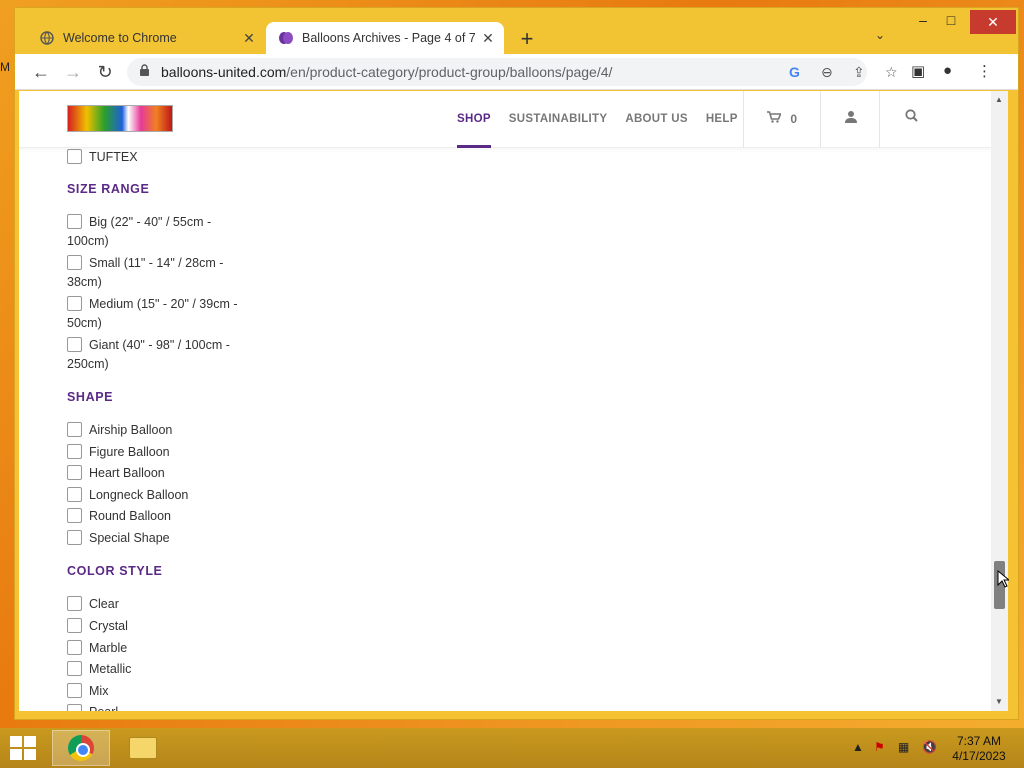  Describe the element at coordinates (120, 118) in the screenshot. I see `site-logo` at that location.